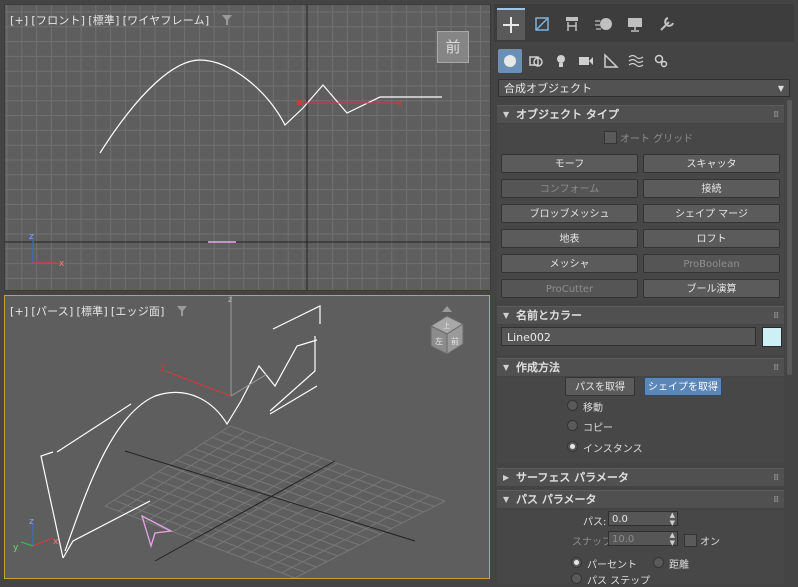 Image resolution: width=798 pixels, height=587 pixels. I want to click on rollout-path-params: ▼ パス パラメータ ⁞⁞, so click(640, 499).